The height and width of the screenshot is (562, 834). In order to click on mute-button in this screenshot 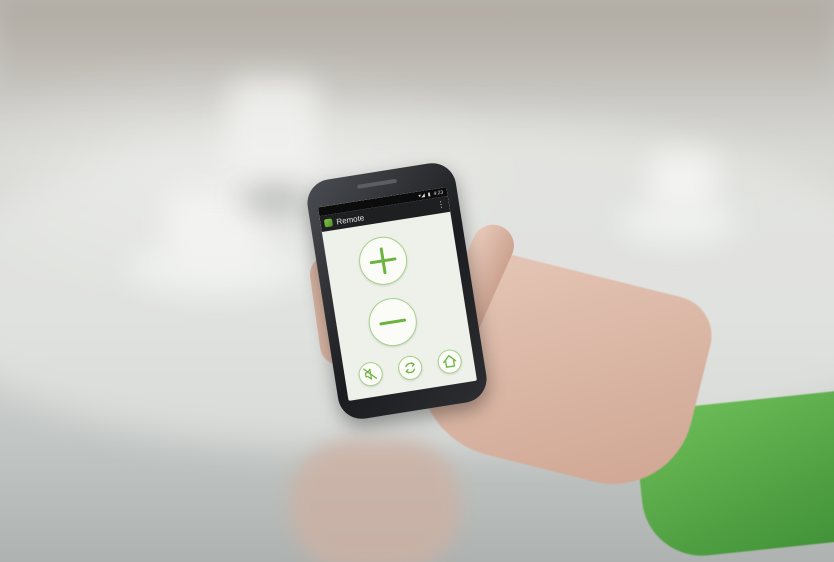, I will do `click(370, 374)`.